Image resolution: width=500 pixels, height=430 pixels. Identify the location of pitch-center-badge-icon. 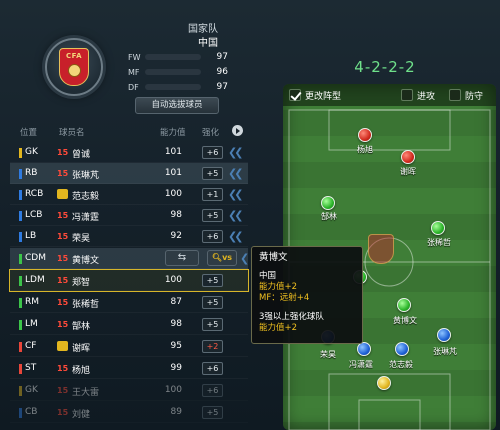
(381, 249).